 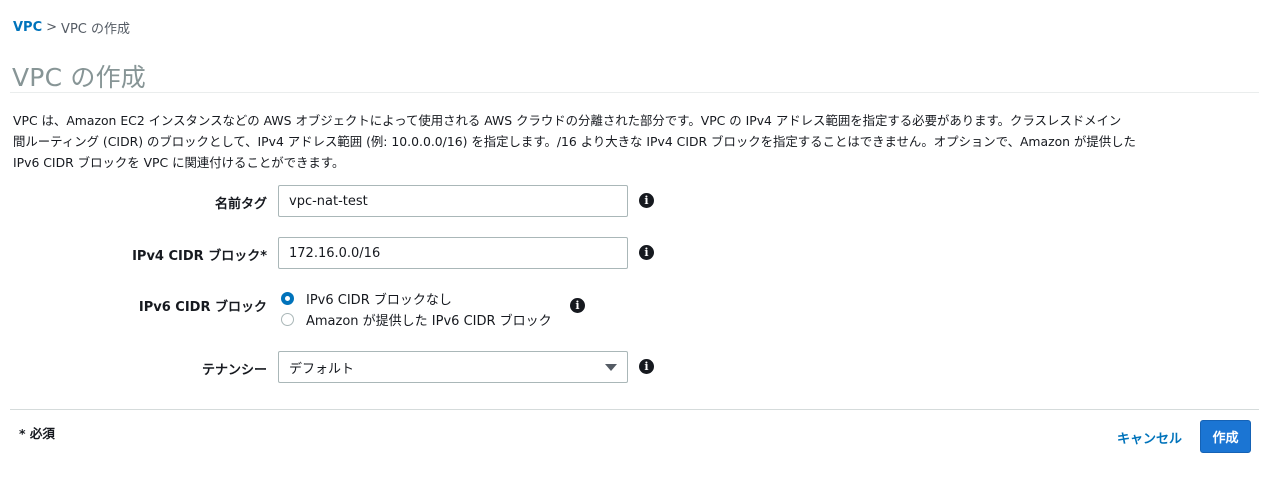 What do you see at coordinates (234, 370) in the screenshot?
I see `tenancy-label: テナンシー` at bounding box center [234, 370].